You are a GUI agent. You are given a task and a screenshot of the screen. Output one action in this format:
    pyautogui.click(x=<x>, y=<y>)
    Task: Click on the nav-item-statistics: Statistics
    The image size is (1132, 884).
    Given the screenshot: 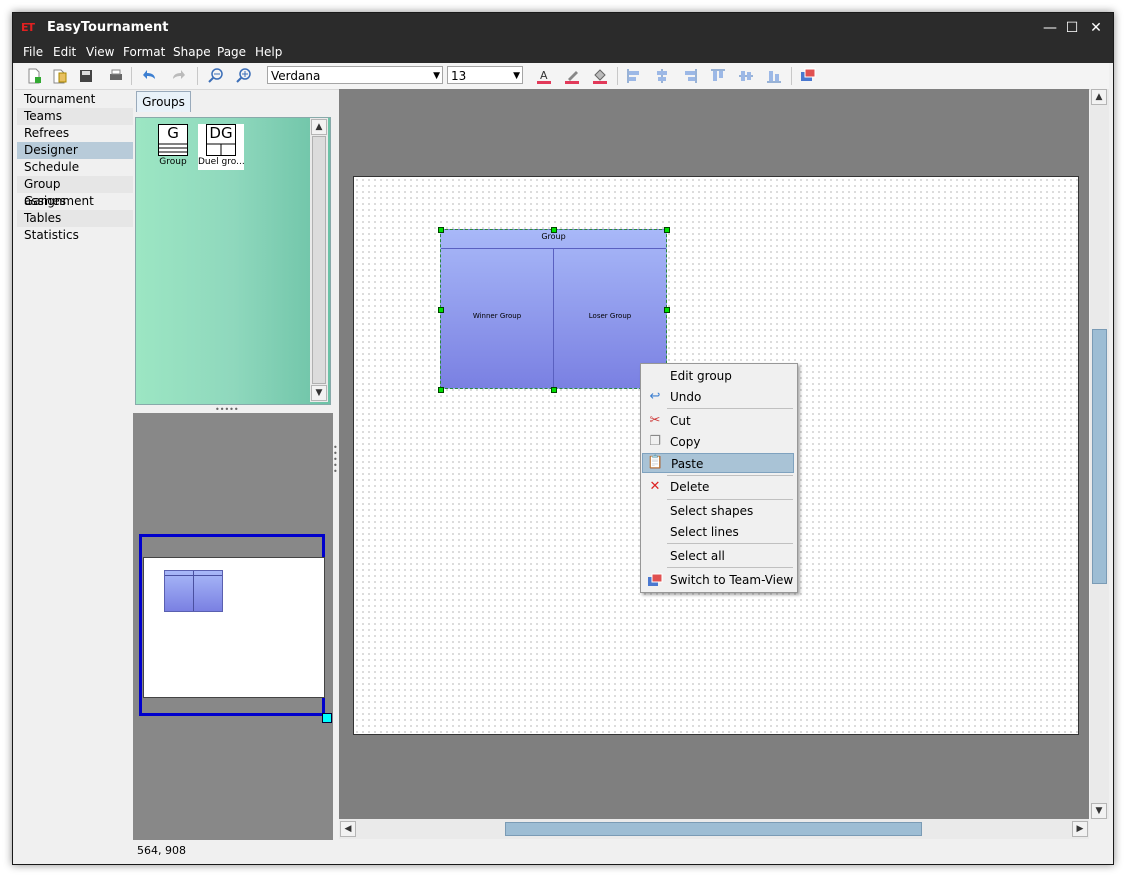 What is the action you would take?
    pyautogui.click(x=75, y=235)
    